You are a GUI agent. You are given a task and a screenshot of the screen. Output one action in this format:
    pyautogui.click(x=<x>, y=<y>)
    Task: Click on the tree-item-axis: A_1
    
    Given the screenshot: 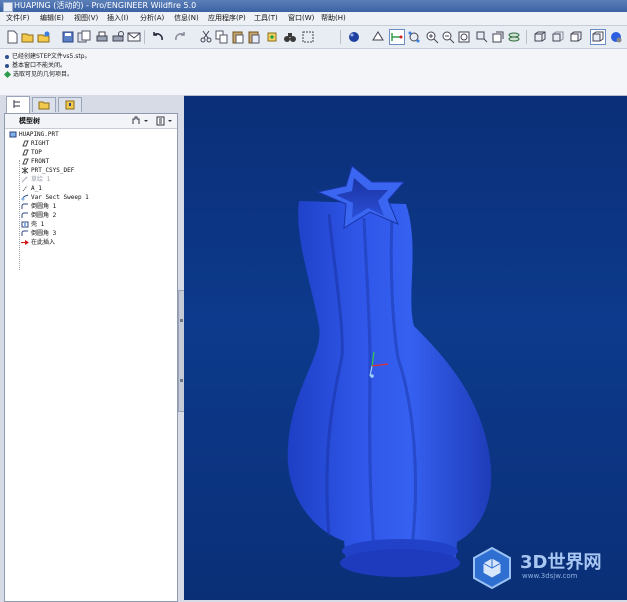 What is the action you would take?
    pyautogui.click(x=31, y=188)
    